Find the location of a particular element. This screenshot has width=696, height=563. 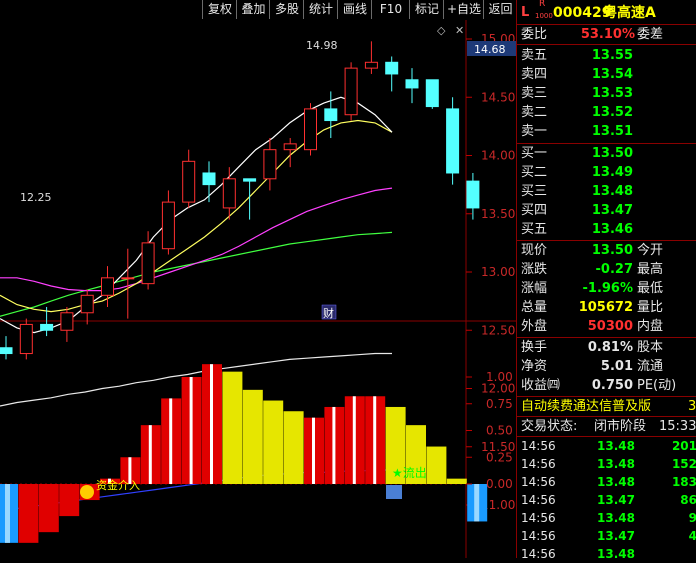

weibi-value: 53.10% is located at coordinates (607, 34).